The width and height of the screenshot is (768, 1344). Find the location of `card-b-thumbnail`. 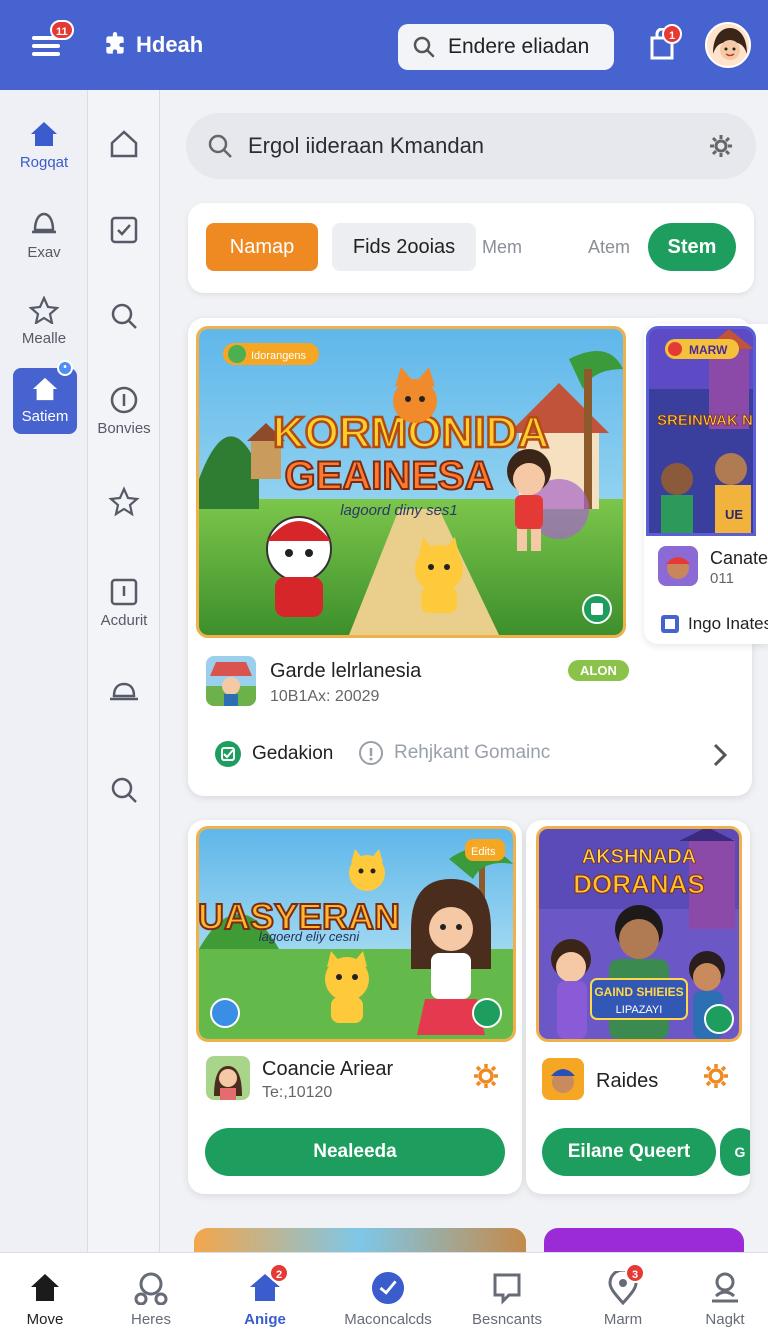

card-b-thumbnail is located at coordinates (563, 1079).